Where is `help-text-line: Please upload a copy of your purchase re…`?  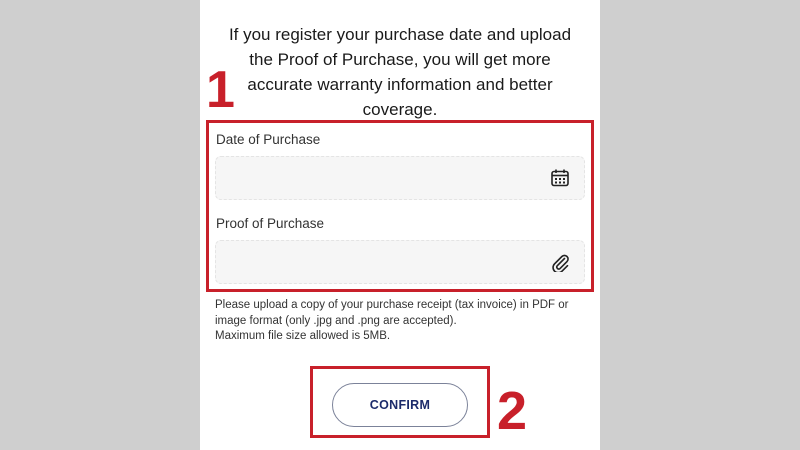
help-text-line: Please upload a copy of your purchase re… is located at coordinates (392, 305).